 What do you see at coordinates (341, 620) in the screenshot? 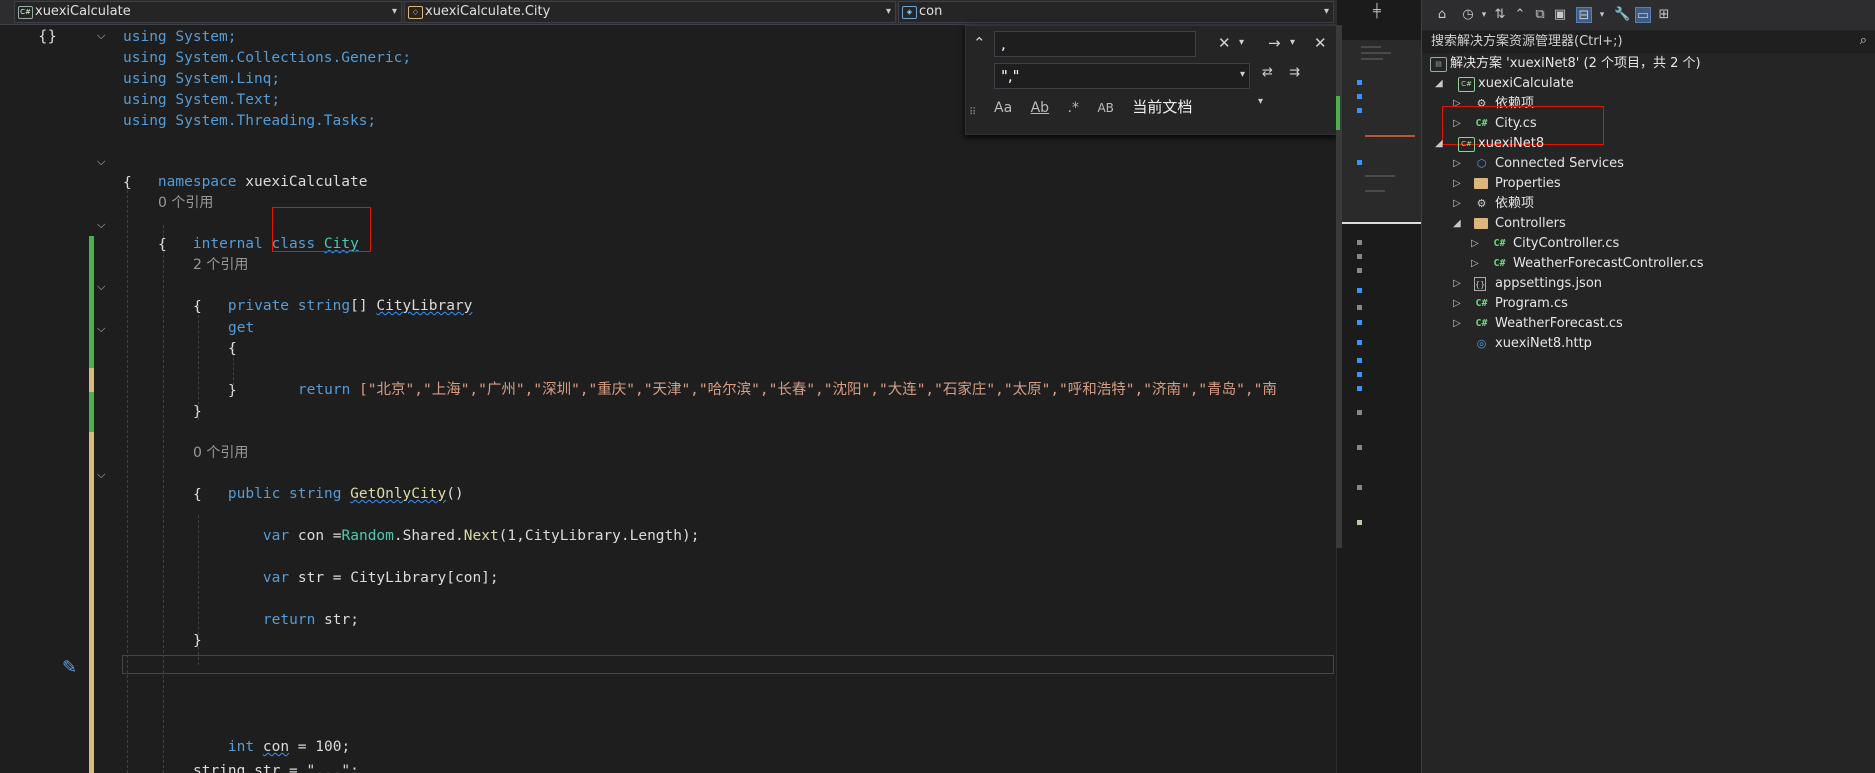
I see `code-text: str;` at bounding box center [341, 620].